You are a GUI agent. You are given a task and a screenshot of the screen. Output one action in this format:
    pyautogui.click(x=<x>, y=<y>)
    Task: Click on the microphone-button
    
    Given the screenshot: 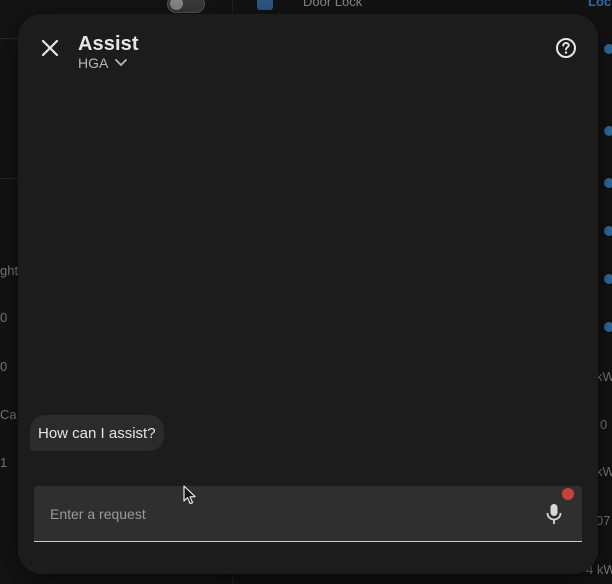 What is the action you would take?
    pyautogui.click(x=554, y=514)
    